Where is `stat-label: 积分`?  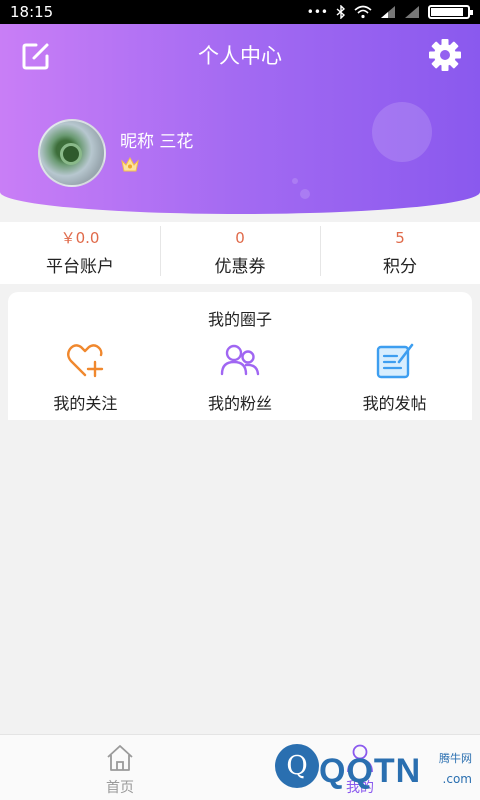 stat-label: 积分 is located at coordinates (400, 267).